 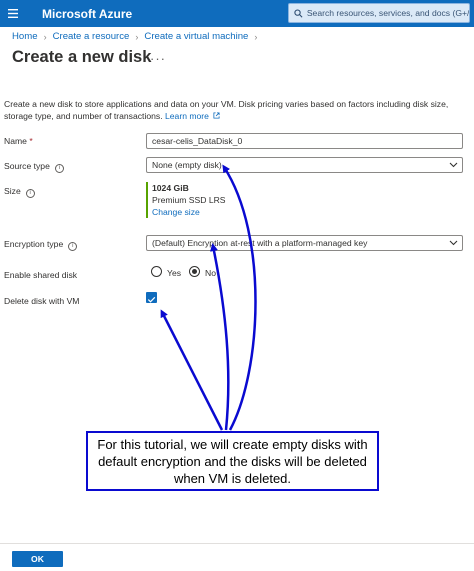 I want to click on learn-more-link: Learn more, so click(x=192, y=116).